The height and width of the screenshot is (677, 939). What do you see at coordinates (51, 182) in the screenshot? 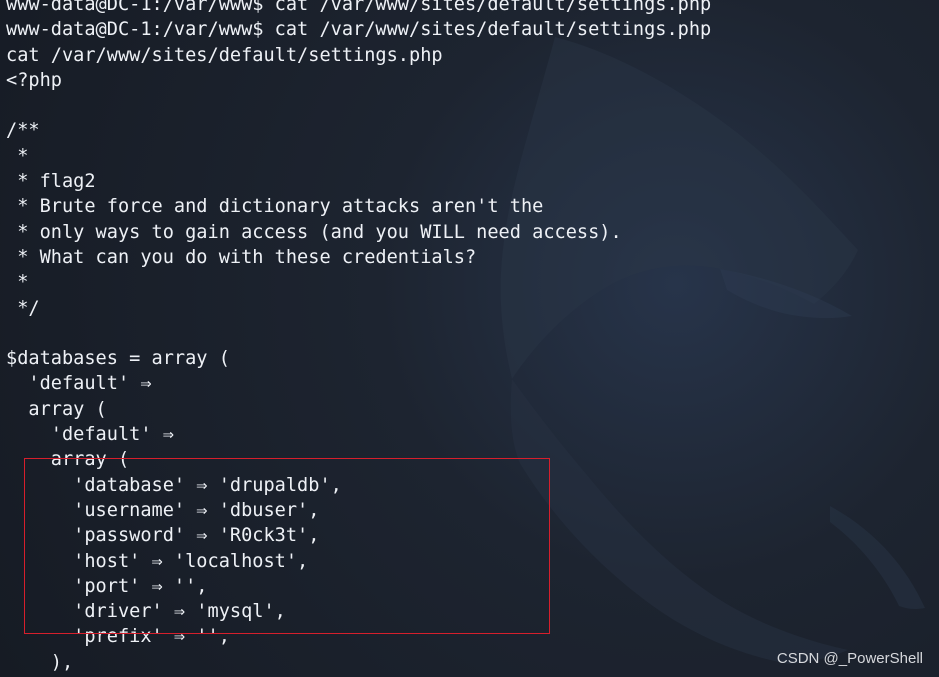
I see `terminal-line: * flag2` at bounding box center [51, 182].